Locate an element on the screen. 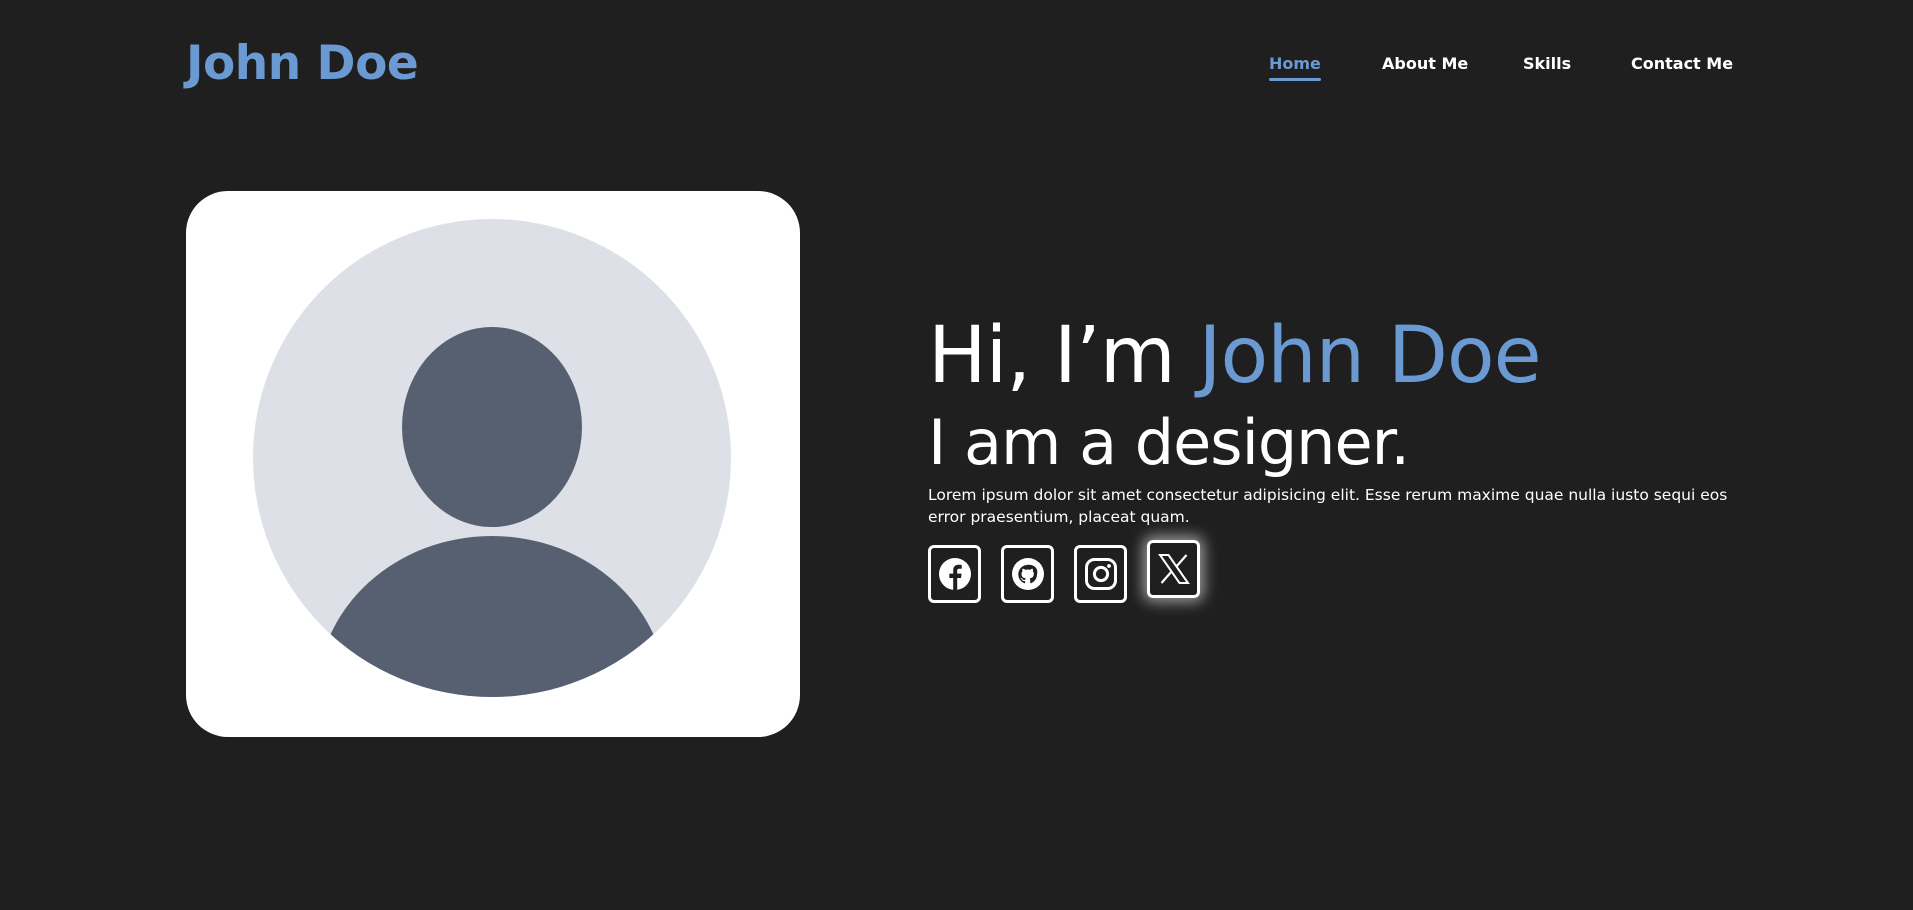 Image resolution: width=1913 pixels, height=910 pixels. github-button is located at coordinates (1027, 574).